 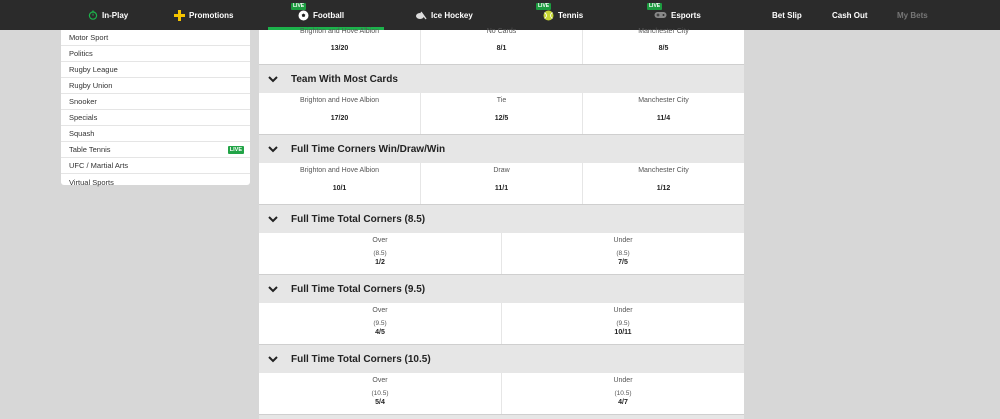 I want to click on selection-odds: 4/5, so click(x=380, y=332).